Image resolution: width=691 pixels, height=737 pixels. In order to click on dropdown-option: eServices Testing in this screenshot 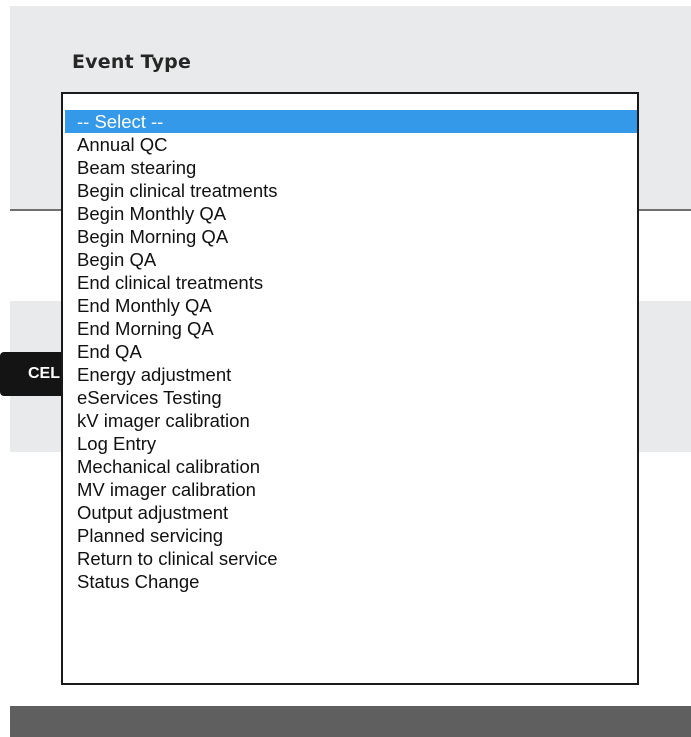, I will do `click(351, 397)`.